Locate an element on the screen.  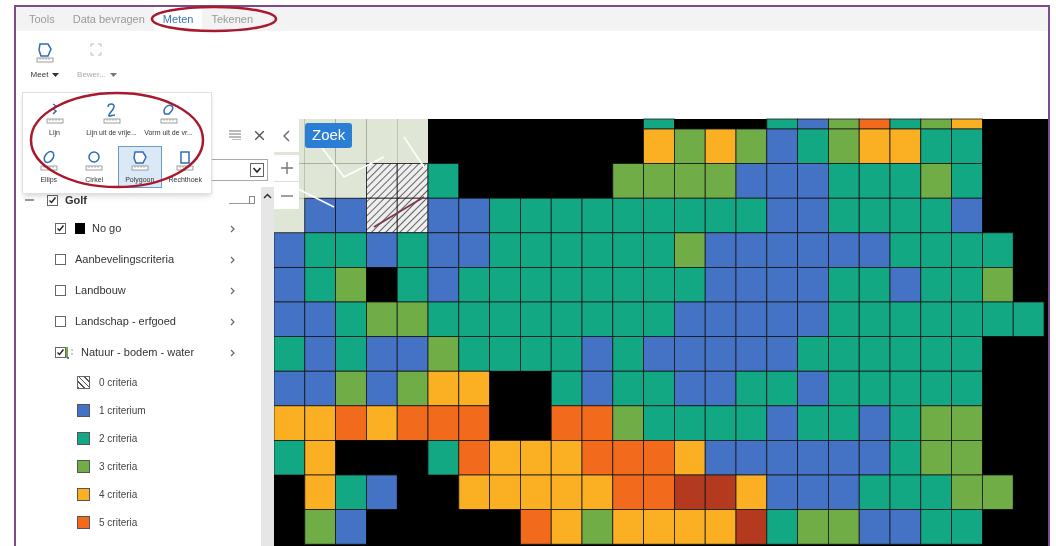
chevron-left-icon is located at coordinates (286, 135).